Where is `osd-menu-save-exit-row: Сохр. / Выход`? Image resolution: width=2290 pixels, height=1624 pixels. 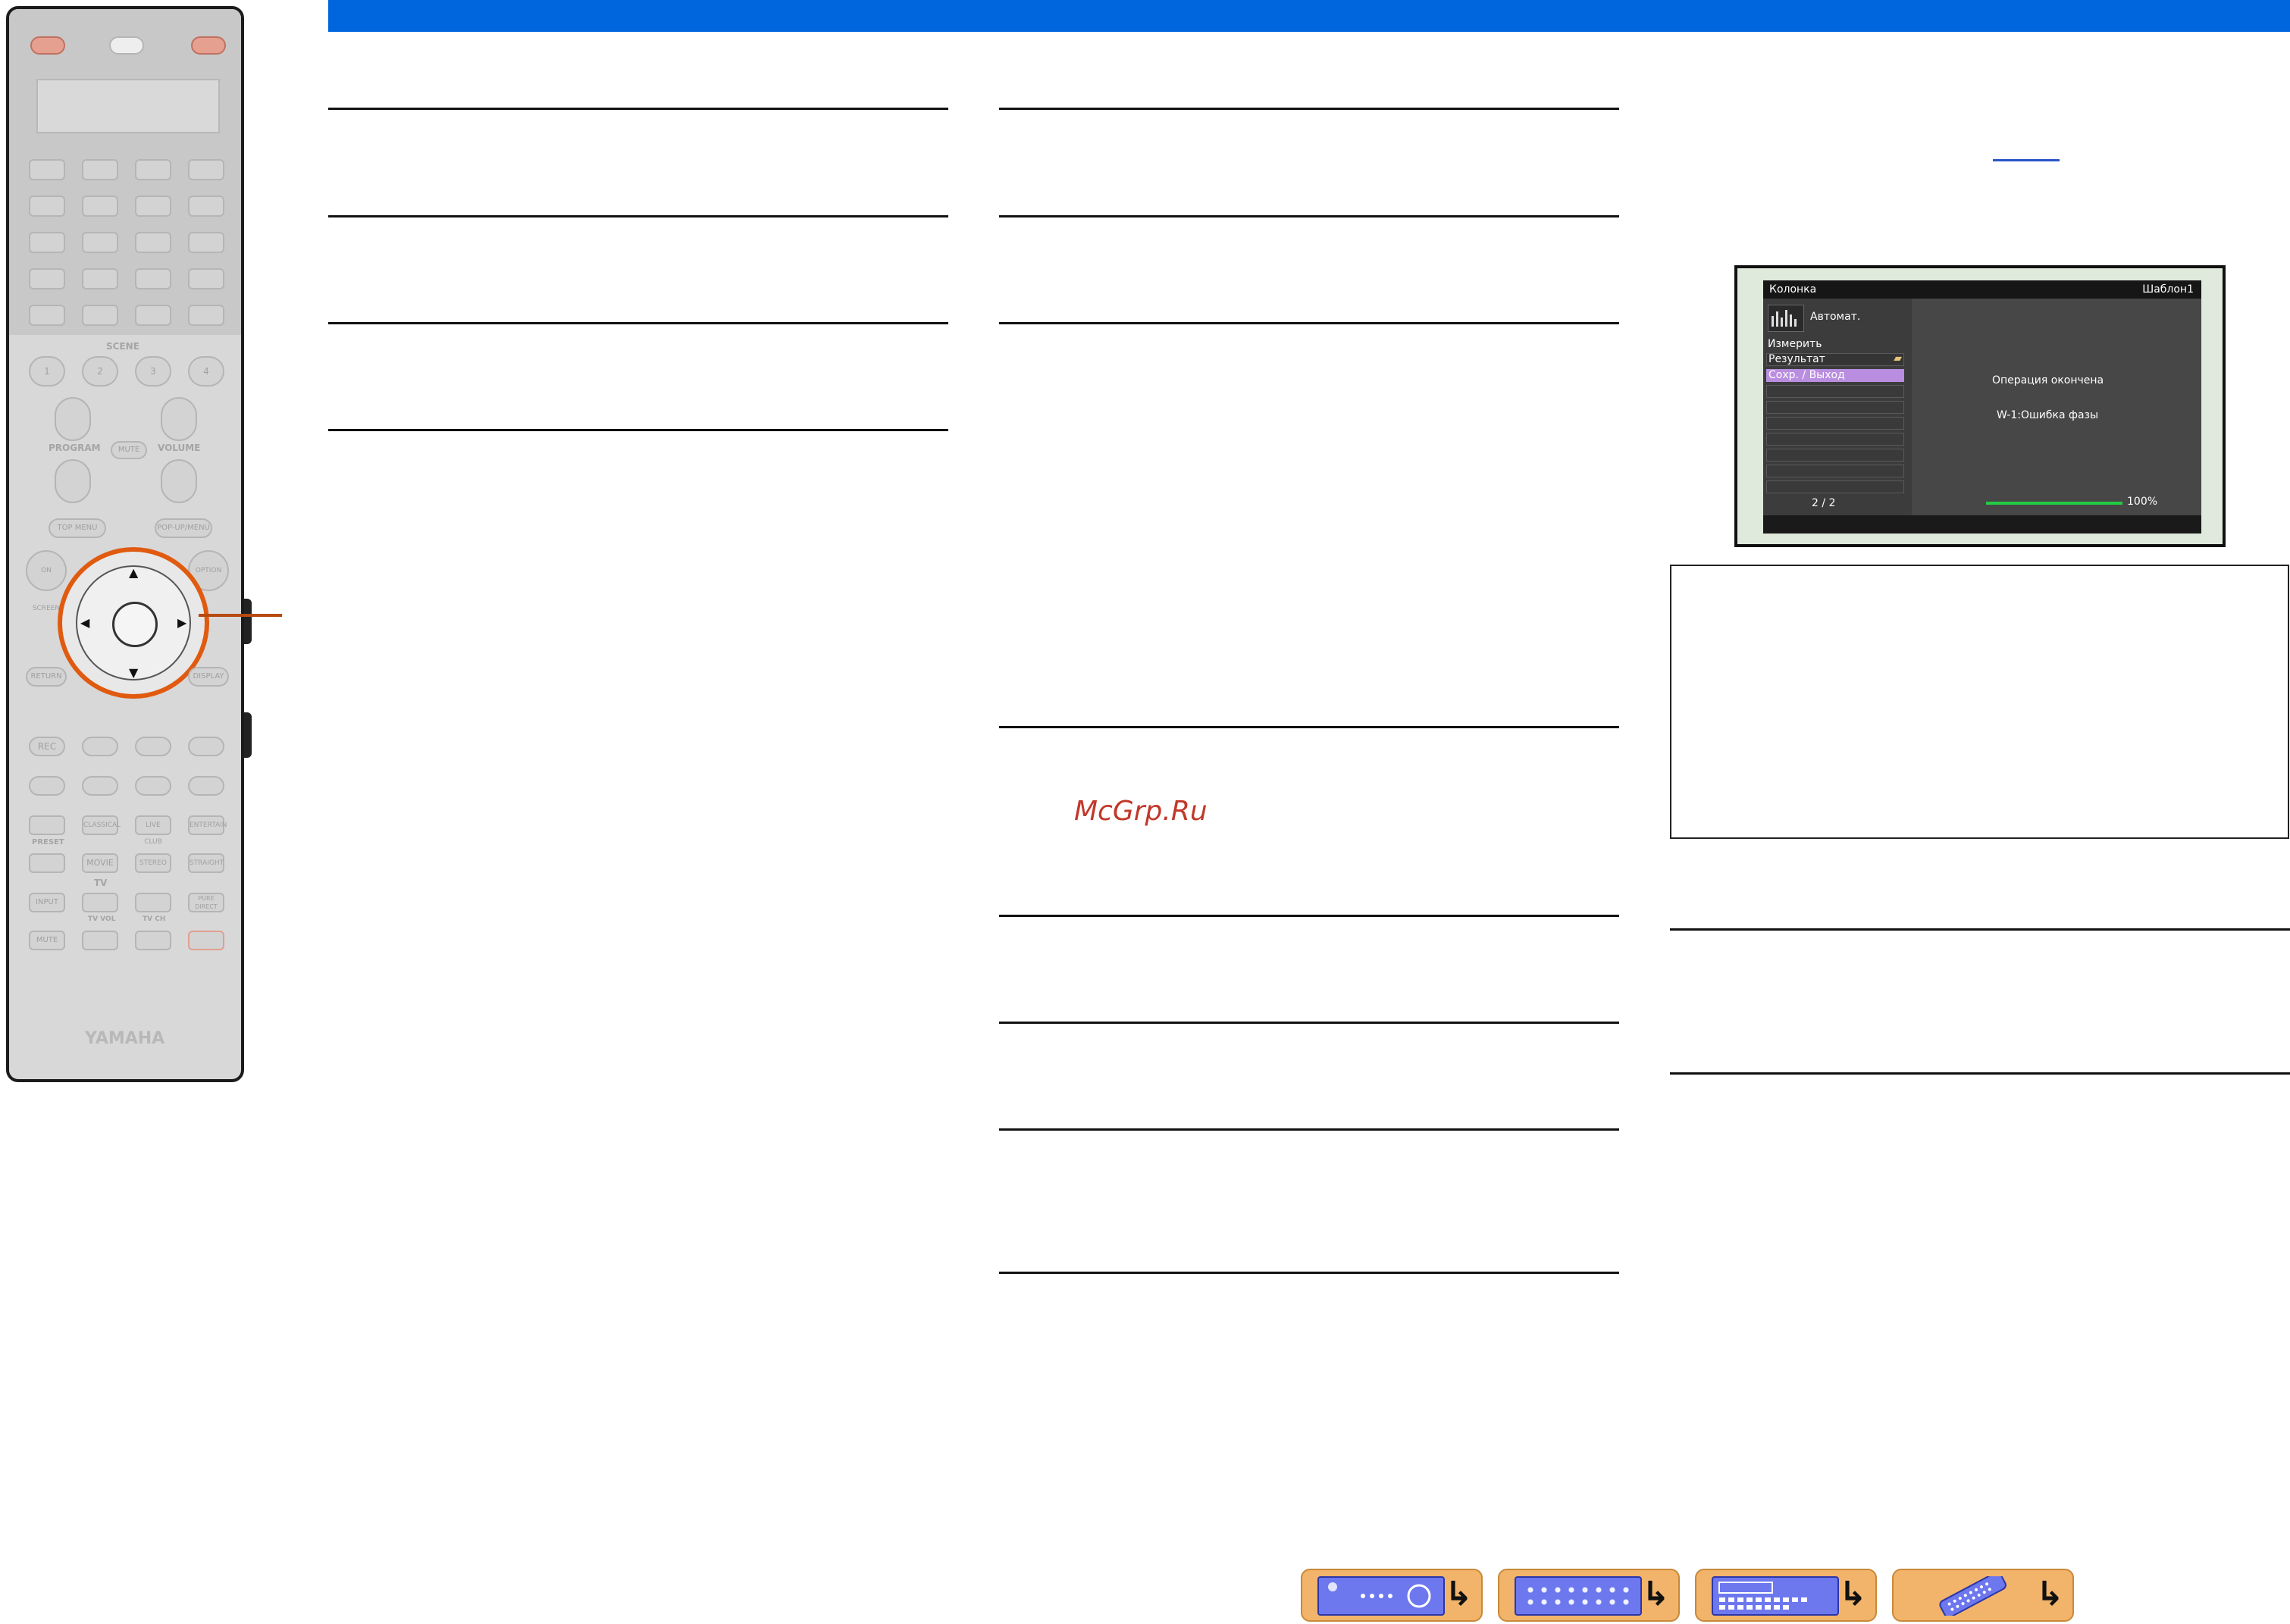
osd-menu-save-exit-row: Сохр. / Выход is located at coordinates (1835, 375).